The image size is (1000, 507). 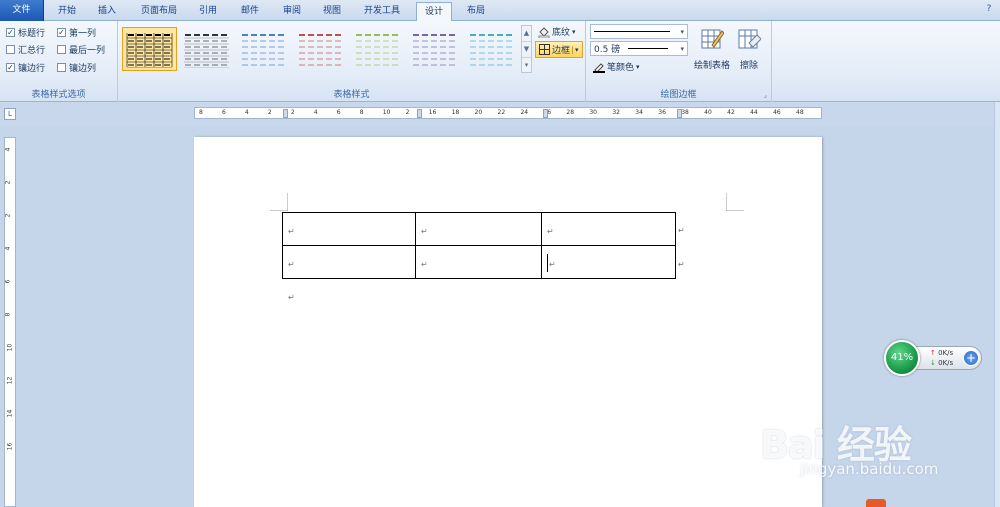 I want to click on scroll-up-icon: ▲, so click(x=526, y=34).